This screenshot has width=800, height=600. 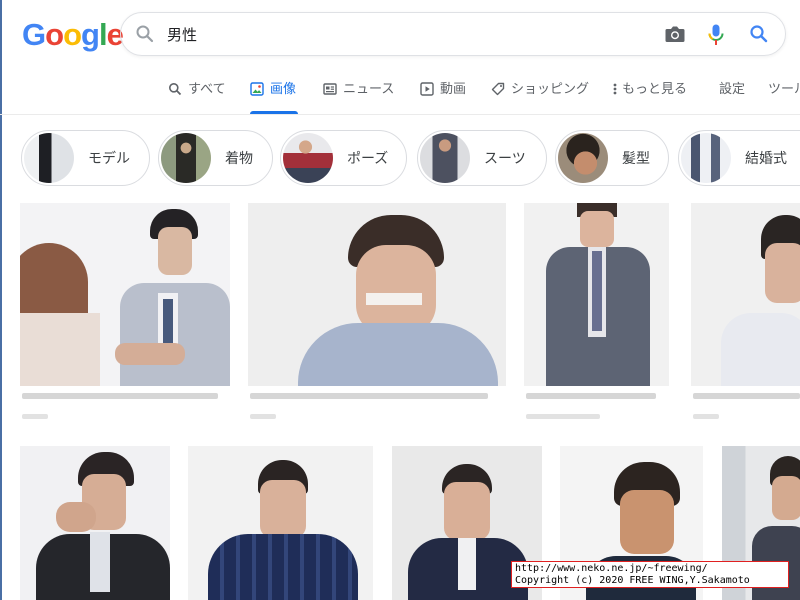 What do you see at coordinates (407, 34) in the screenshot?
I see `search-input` at bounding box center [407, 34].